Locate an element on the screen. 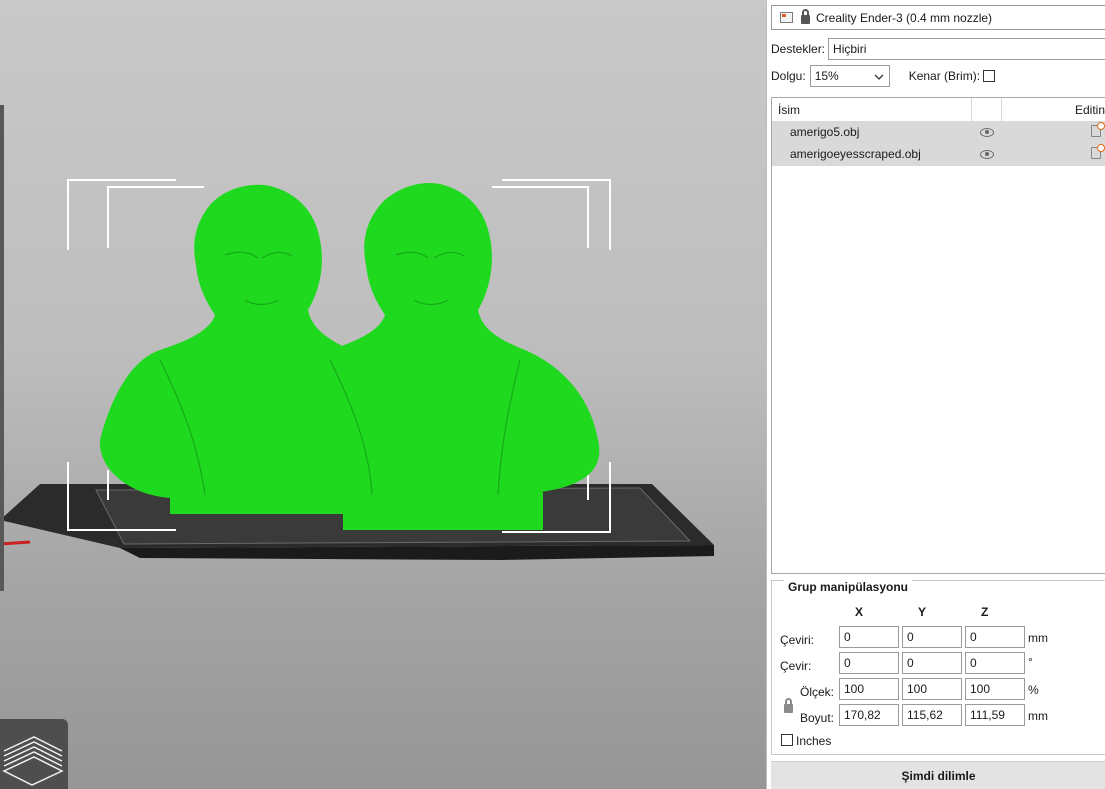  printer-icon is located at coordinates (786, 17).